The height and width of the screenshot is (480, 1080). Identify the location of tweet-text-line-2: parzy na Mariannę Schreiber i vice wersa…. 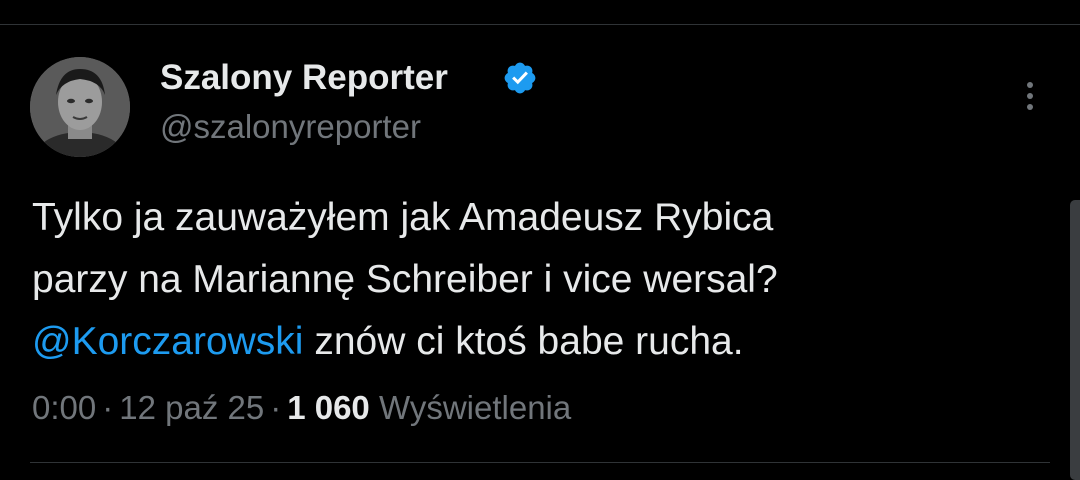
(405, 279).